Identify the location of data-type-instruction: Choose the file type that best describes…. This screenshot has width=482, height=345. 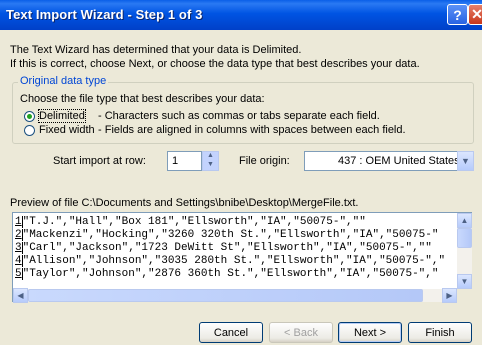
(142, 99).